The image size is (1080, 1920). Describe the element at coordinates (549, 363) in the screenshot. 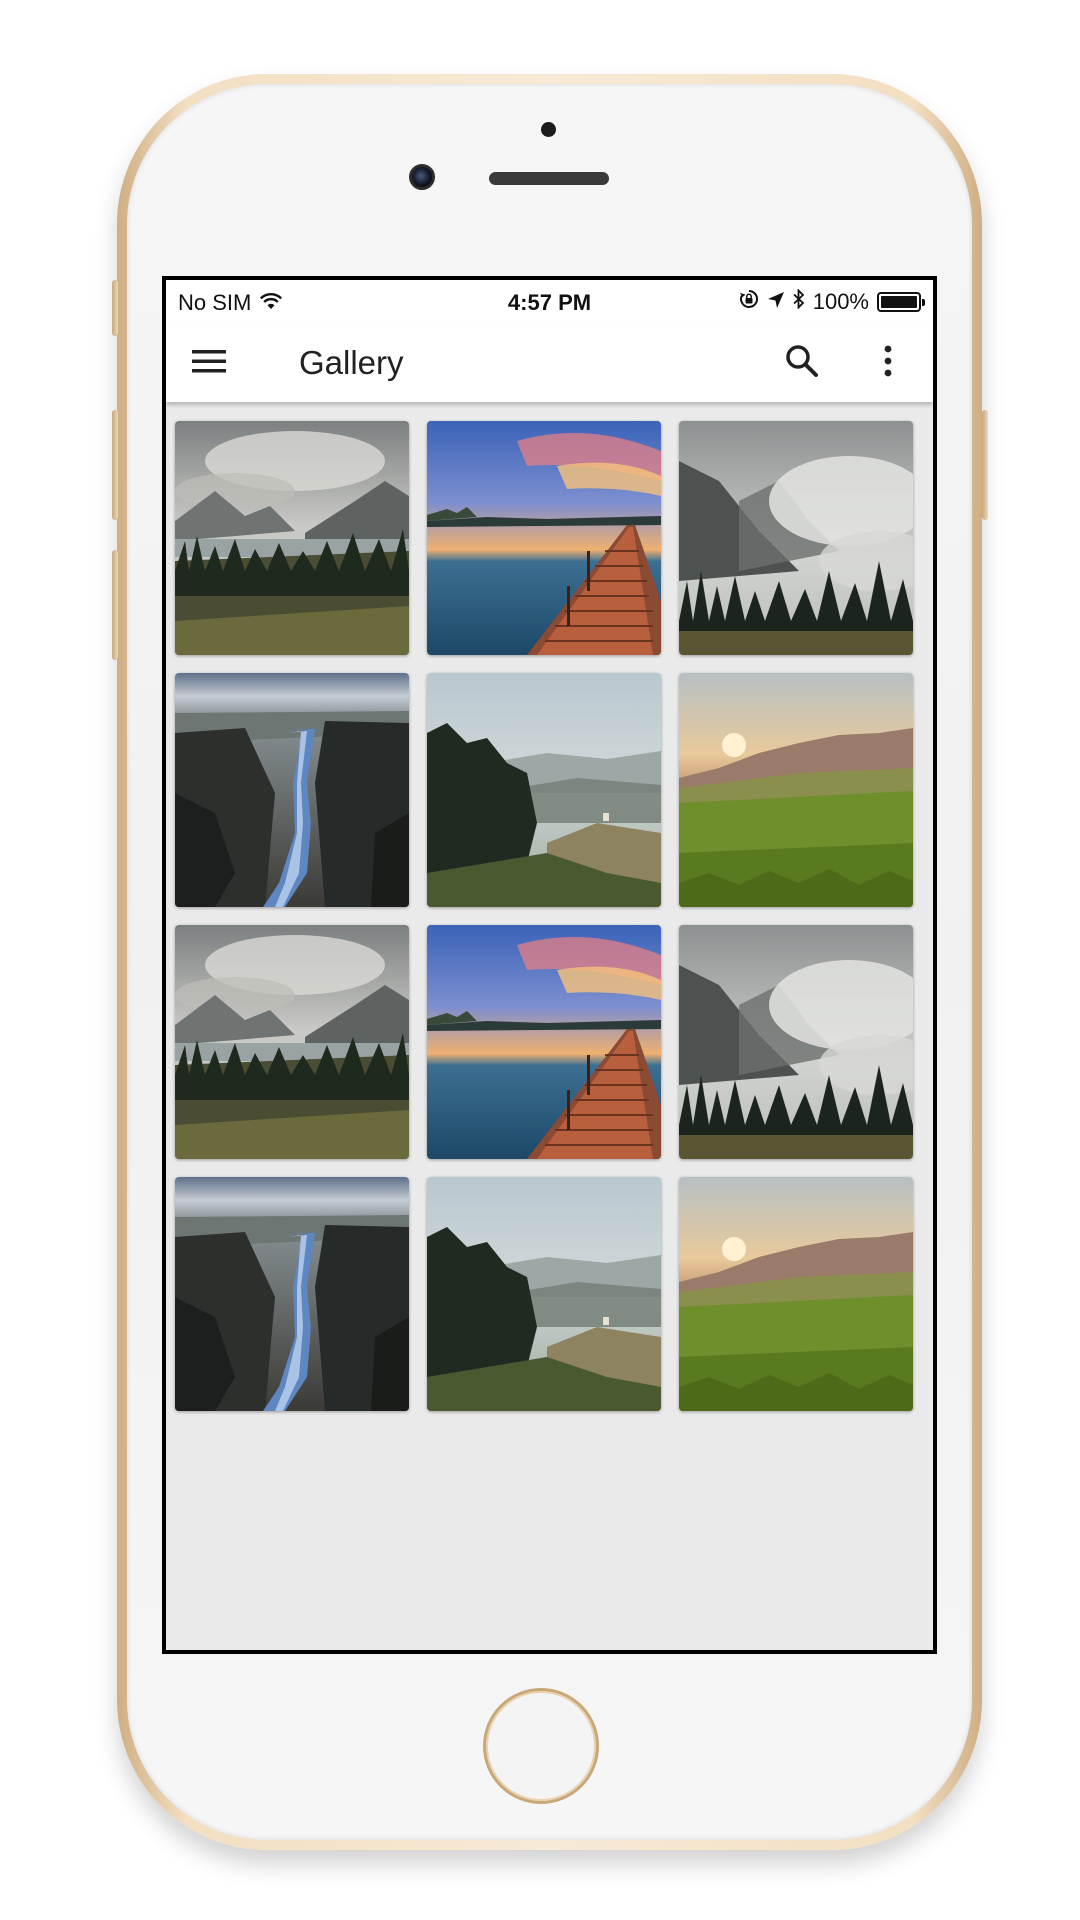

I see `app-bar: Gallery` at that location.